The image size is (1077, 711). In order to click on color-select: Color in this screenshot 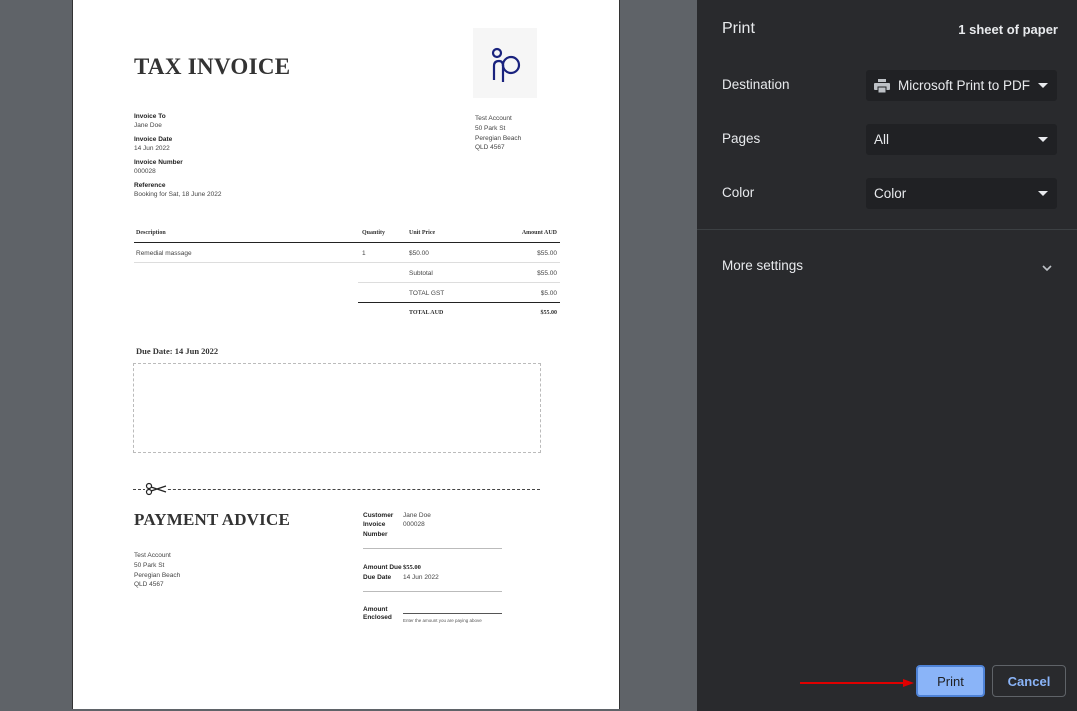, I will do `click(961, 193)`.